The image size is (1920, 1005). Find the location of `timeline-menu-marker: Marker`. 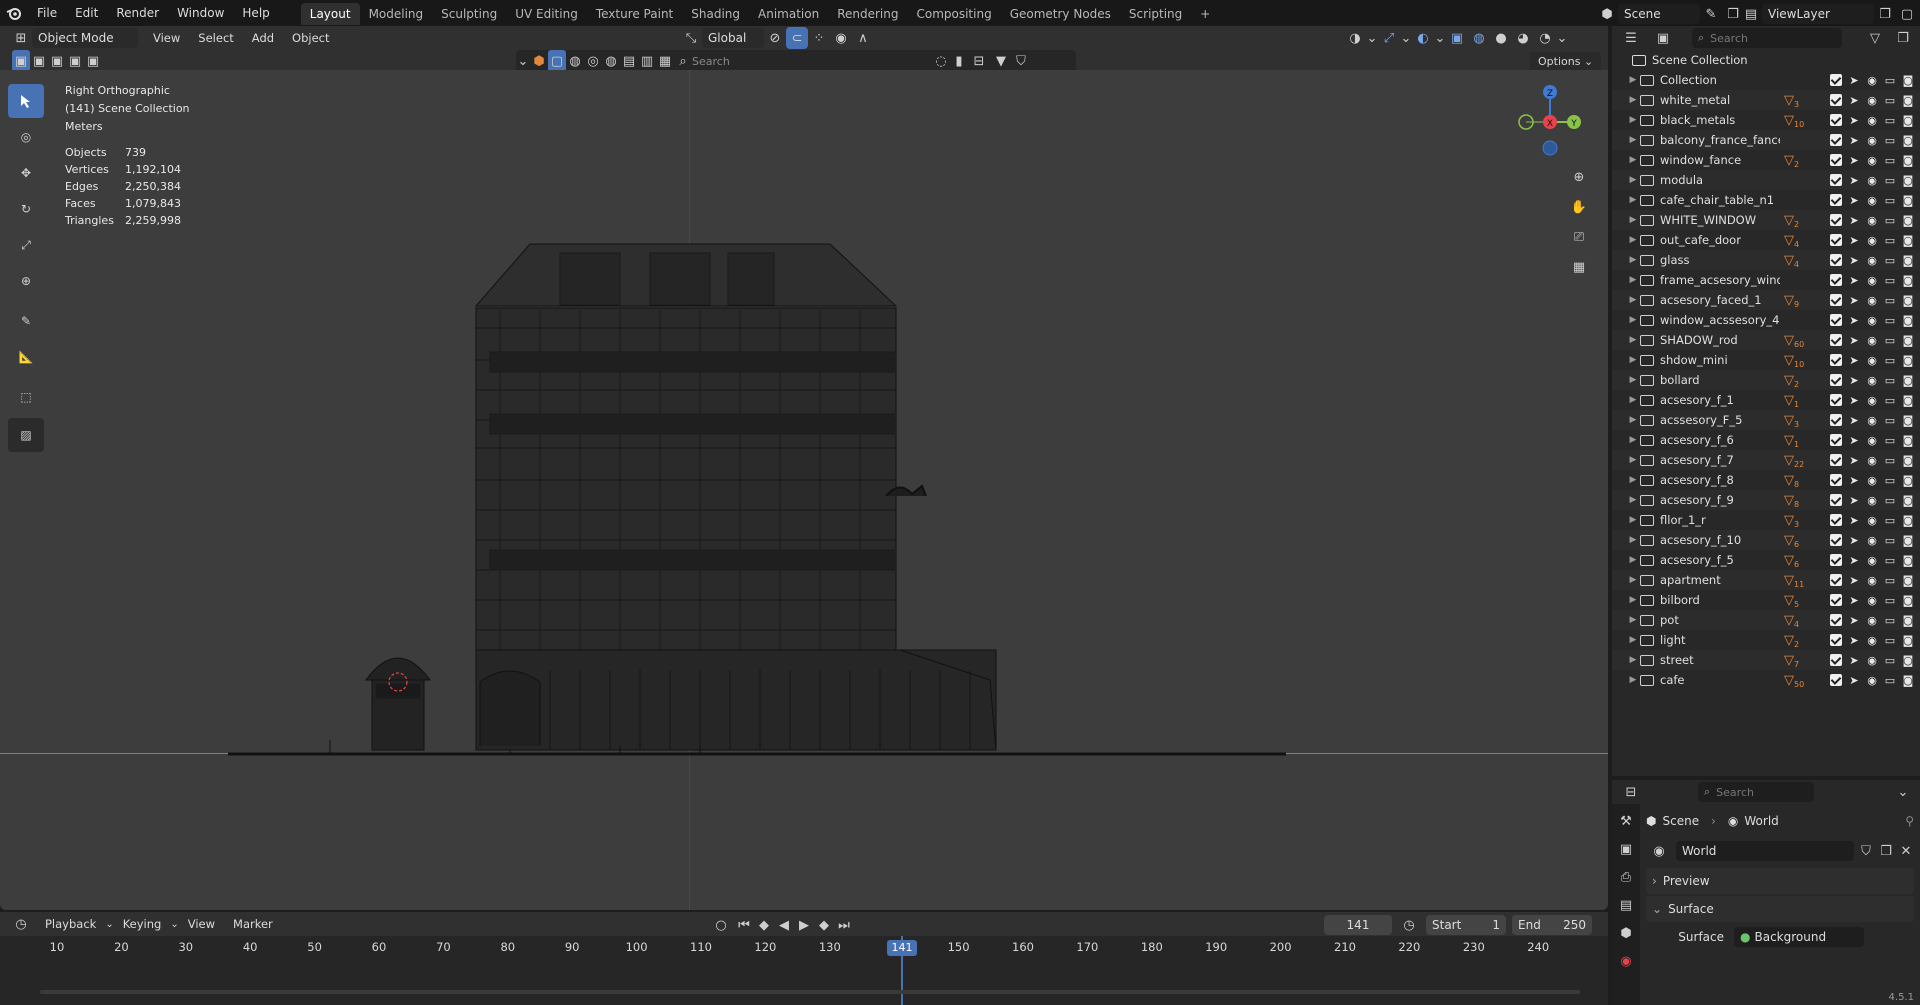

timeline-menu-marker: Marker is located at coordinates (253, 924).